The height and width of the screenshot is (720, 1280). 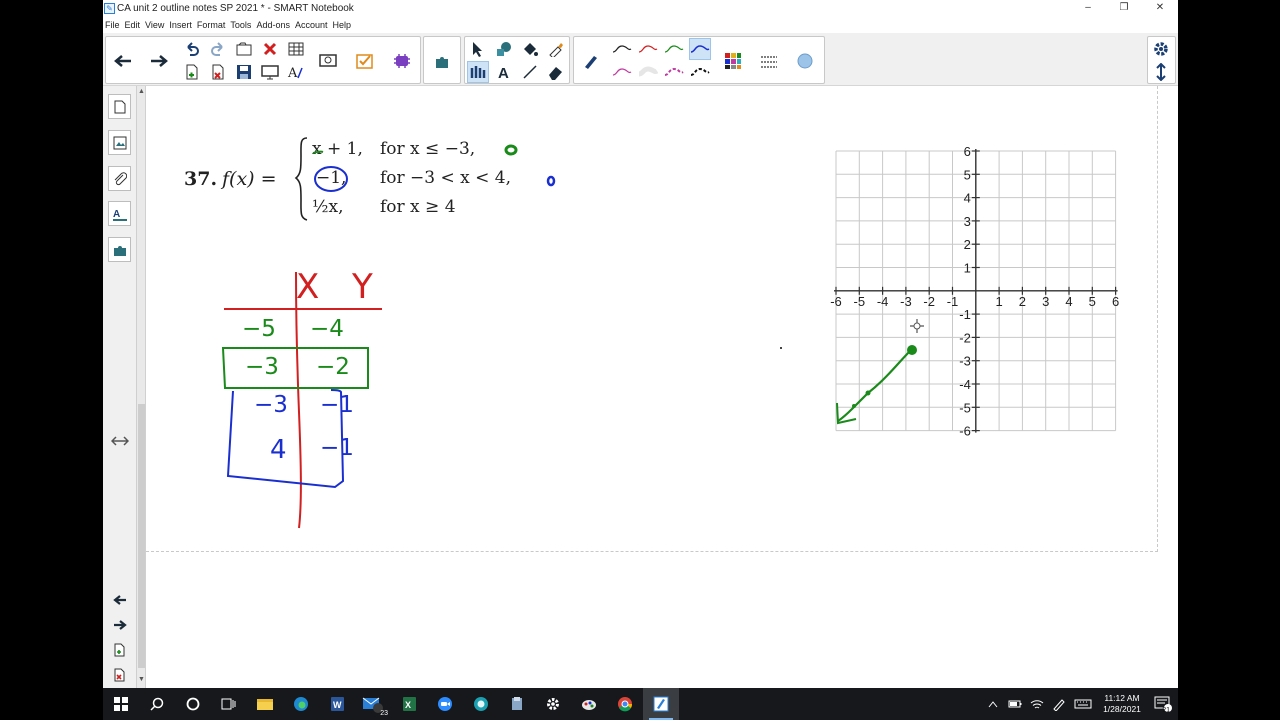 What do you see at coordinates (481, 704) in the screenshot?
I see `smart-tools-icon` at bounding box center [481, 704].